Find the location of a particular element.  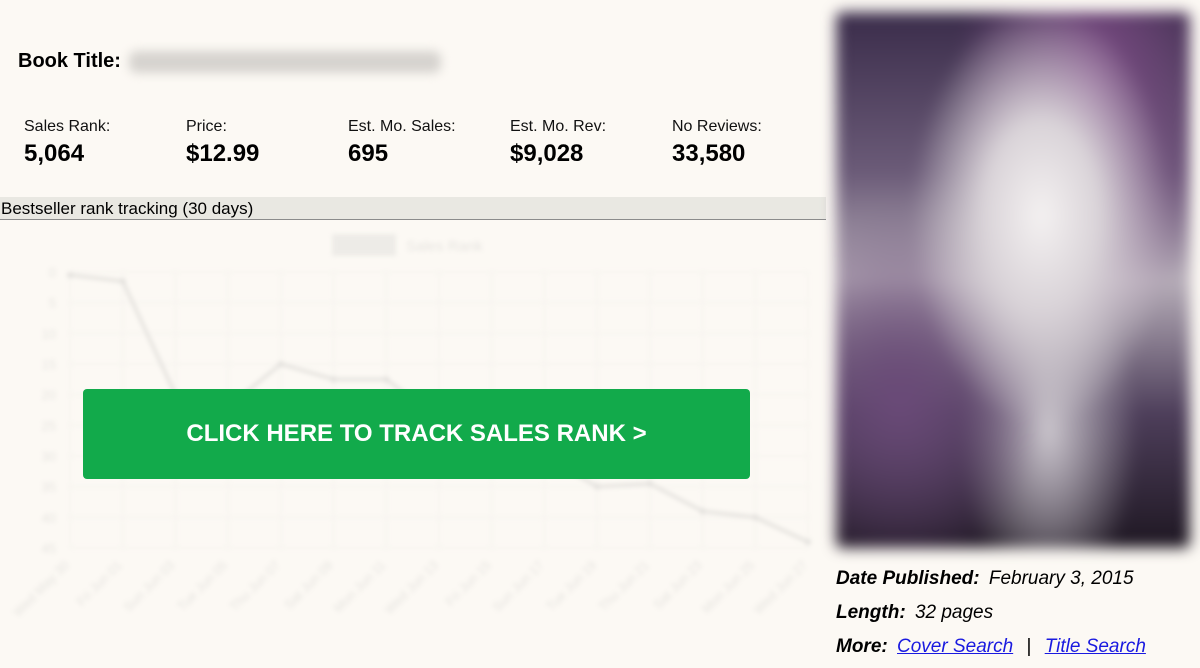

y-tick-label: 10 is located at coordinates (49, 333).